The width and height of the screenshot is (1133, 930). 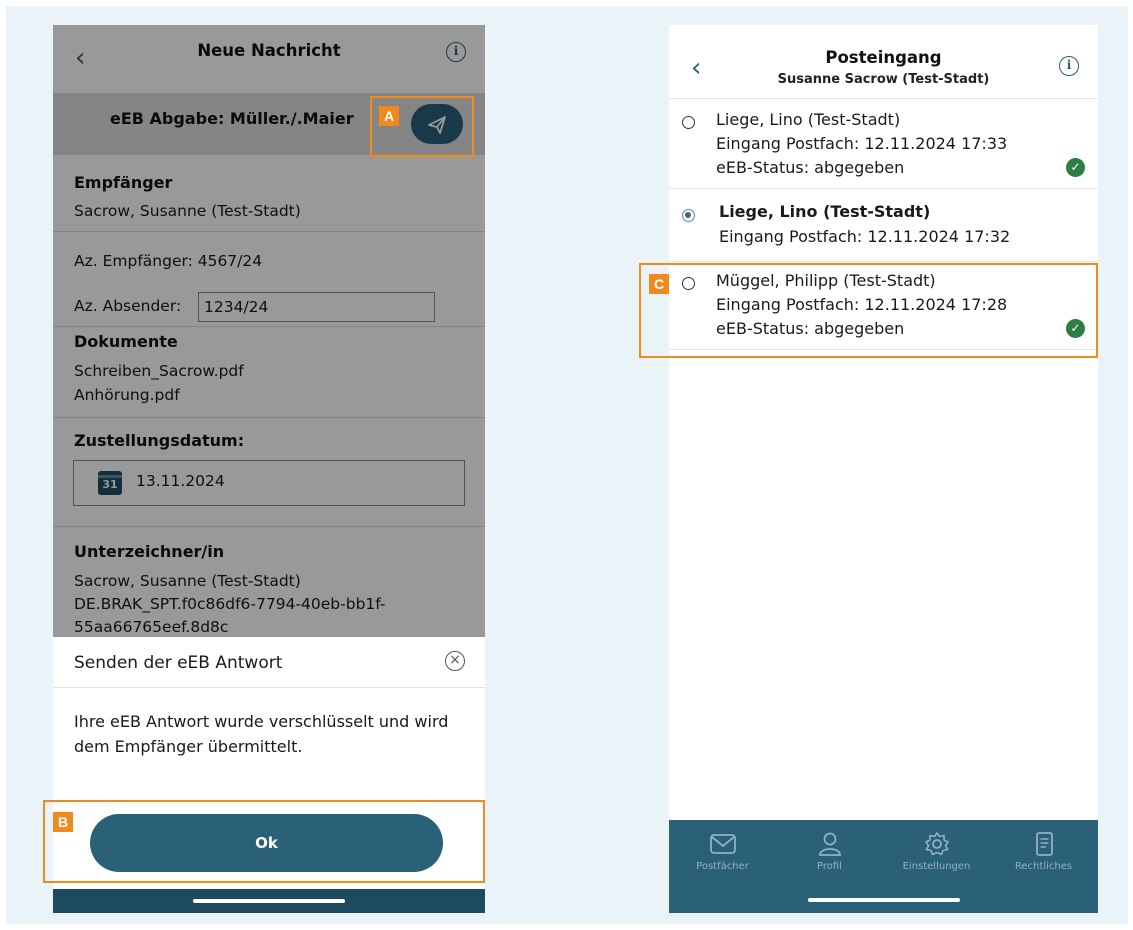 I want to click on document-icon, so click(x=1044, y=844).